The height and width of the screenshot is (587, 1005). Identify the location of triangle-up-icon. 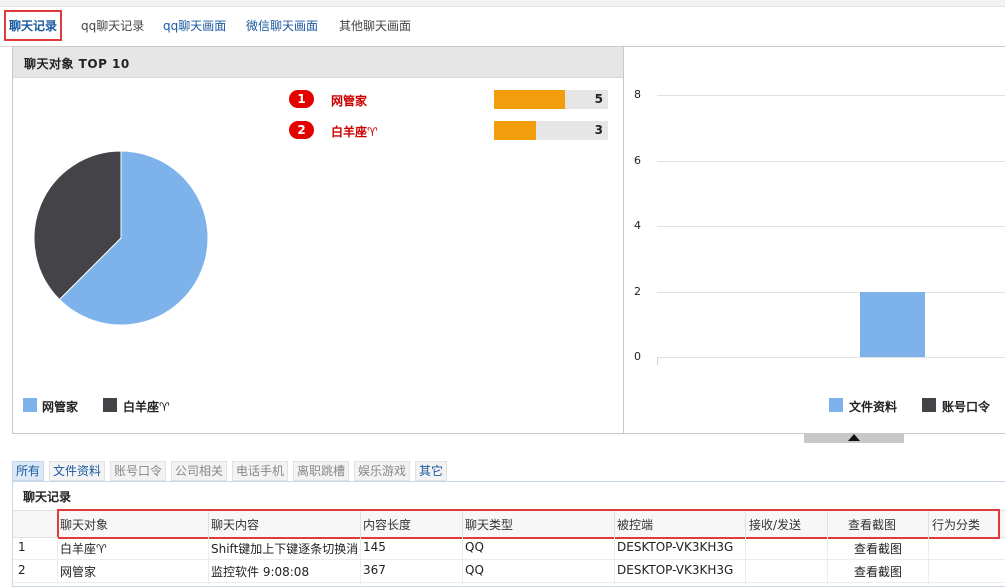
(854, 437).